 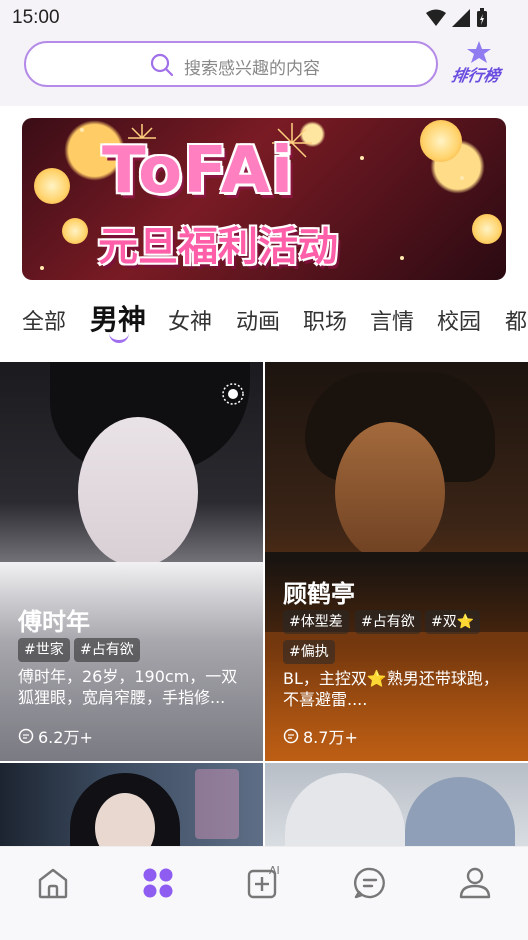 What do you see at coordinates (217, 804) in the screenshot?
I see `neon-sign-decoration` at bounding box center [217, 804].